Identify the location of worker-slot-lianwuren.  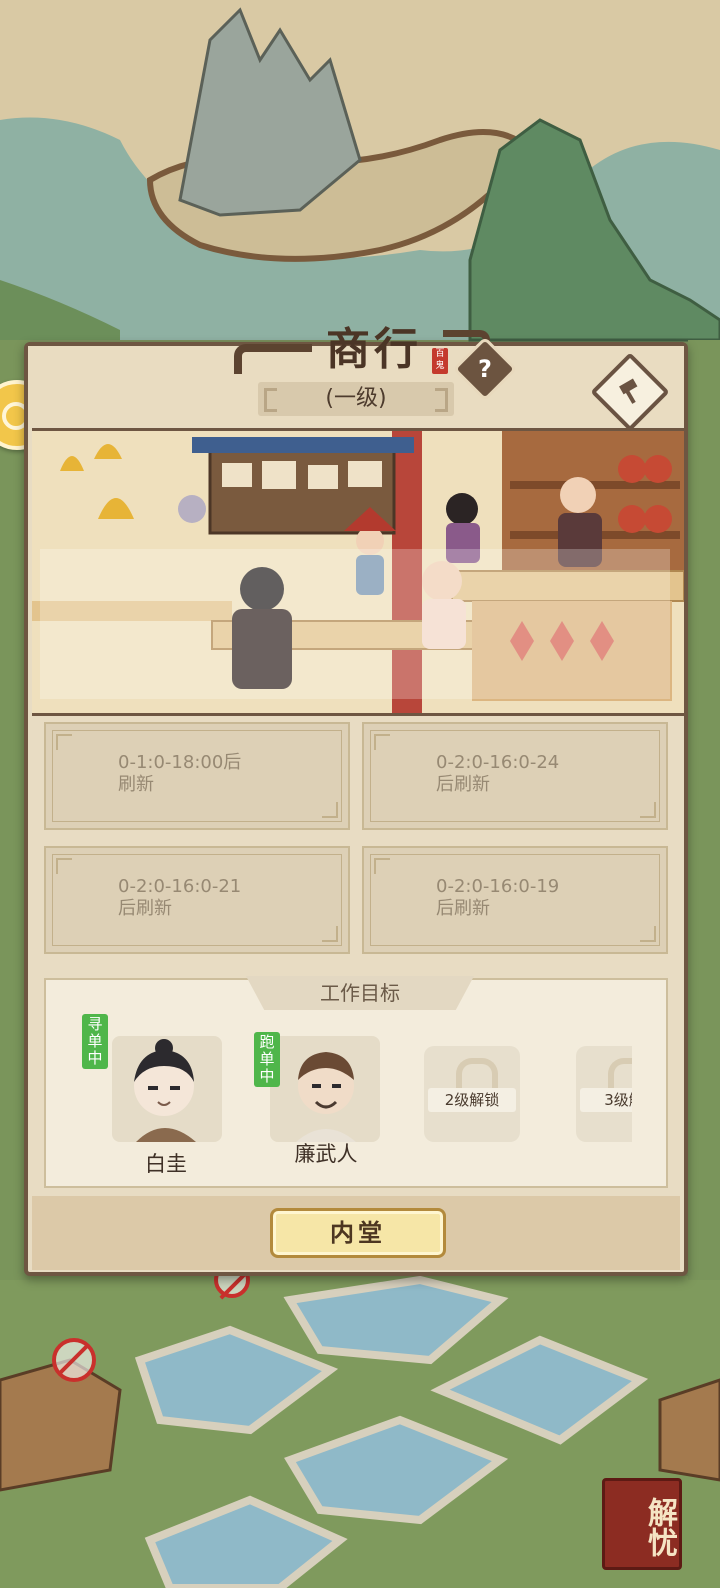
(325, 1089).